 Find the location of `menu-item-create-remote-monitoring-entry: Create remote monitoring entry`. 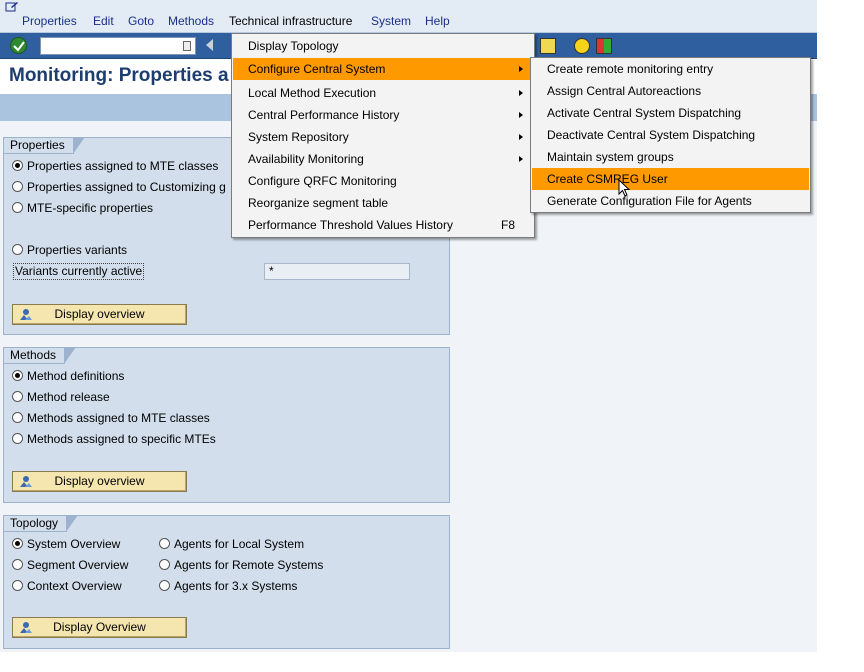

menu-item-create-remote-monitoring-entry: Create remote monitoring entry is located at coordinates (670, 69).